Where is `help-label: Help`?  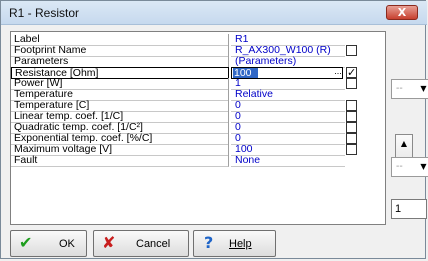 help-label: Help is located at coordinates (240, 244).